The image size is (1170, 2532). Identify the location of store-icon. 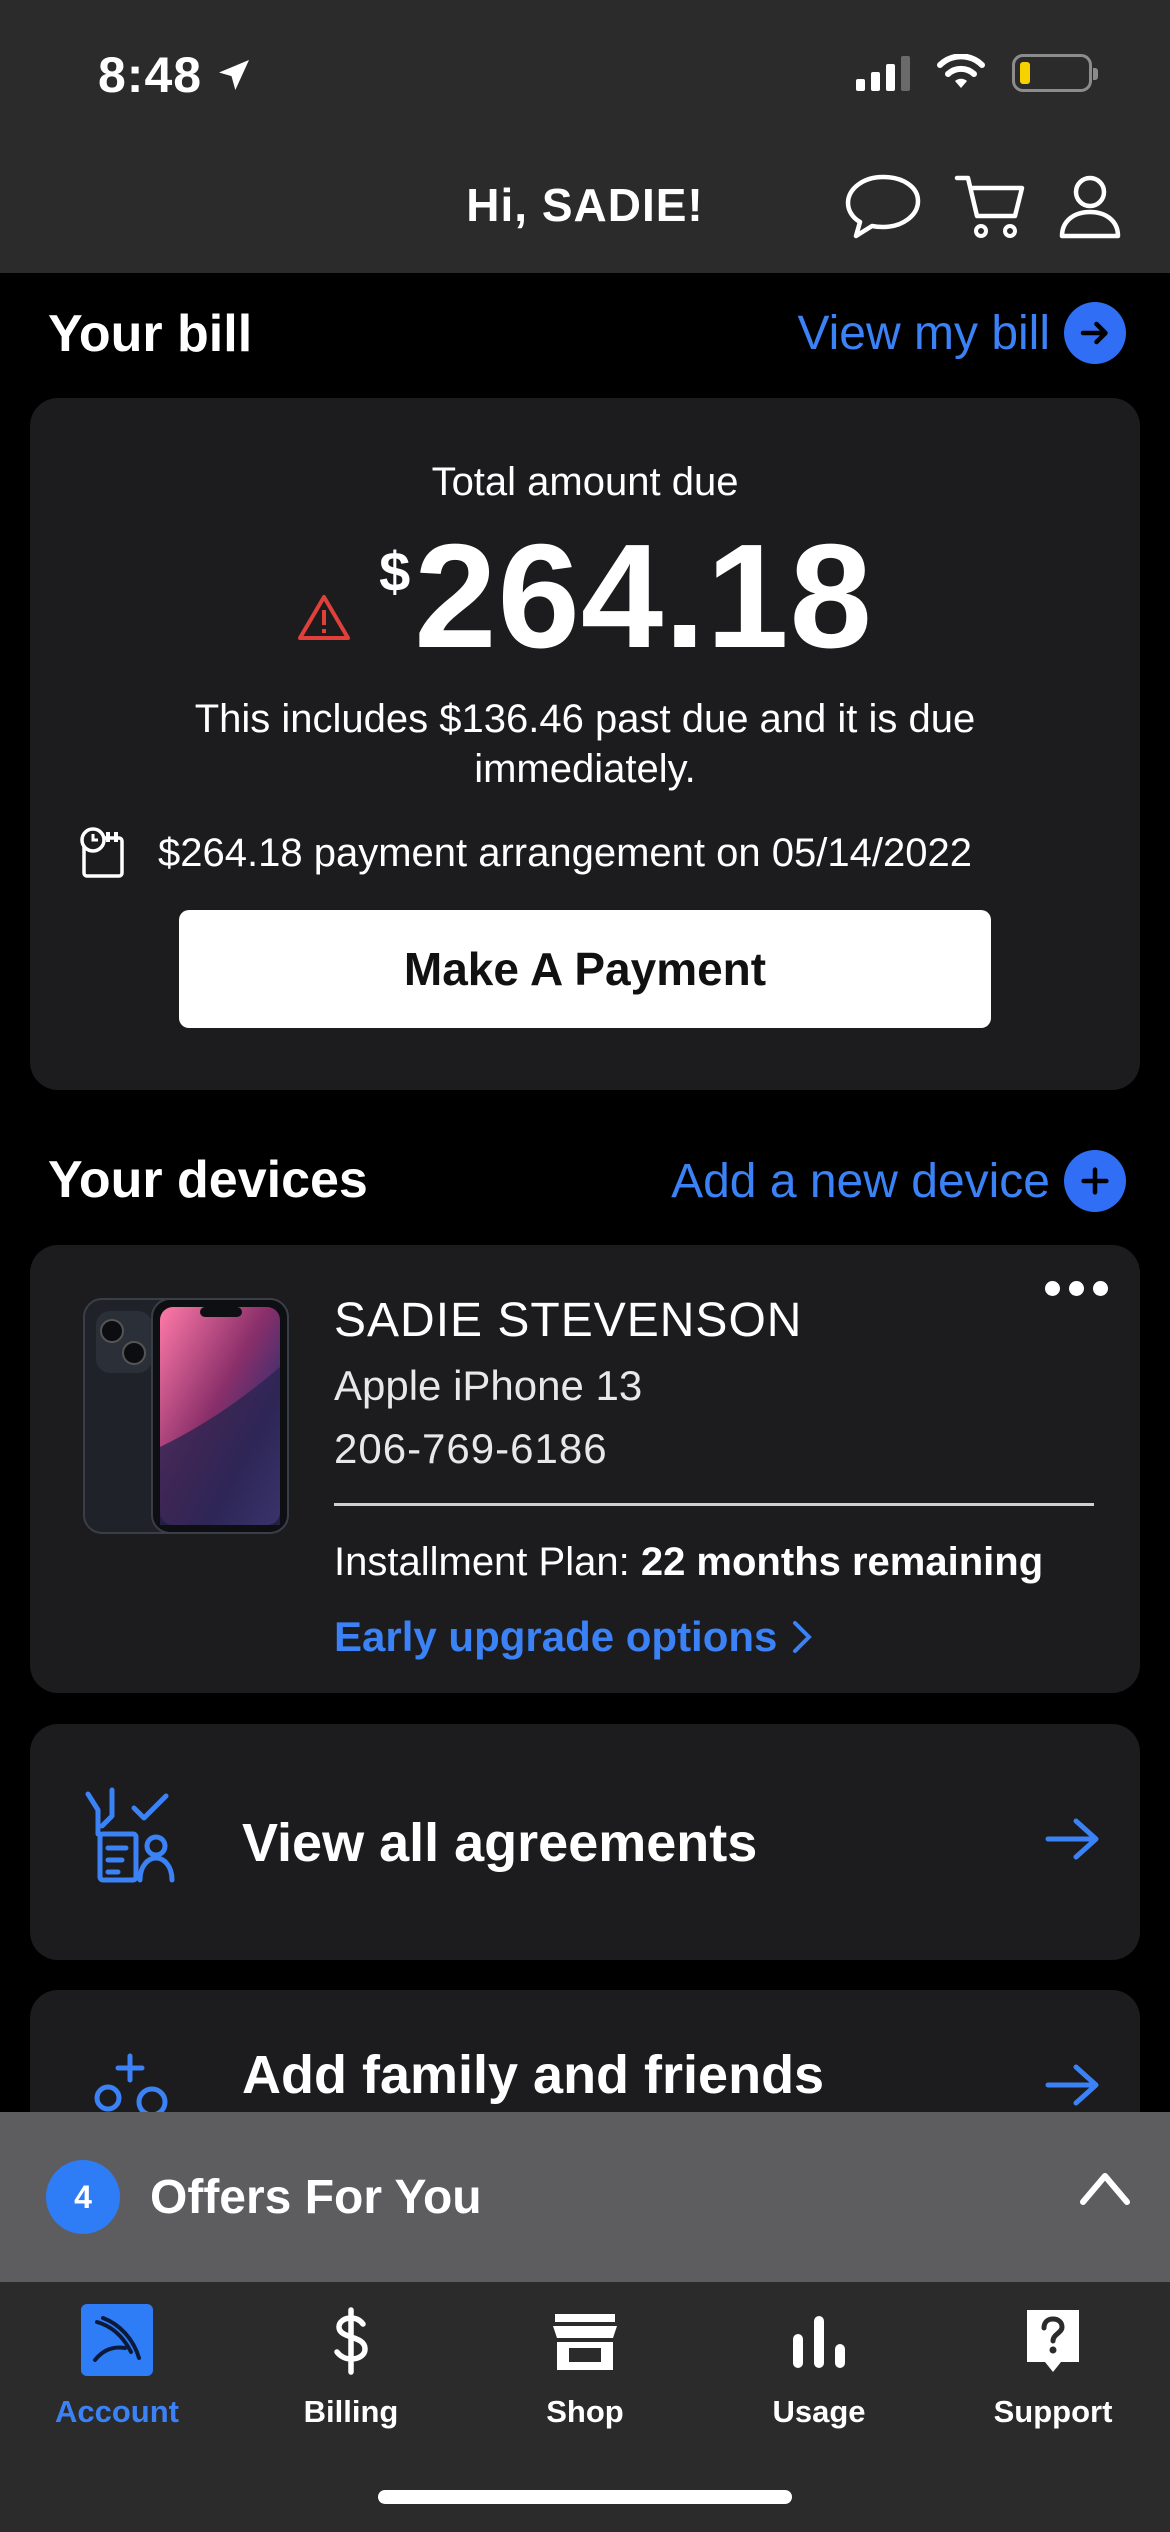
(585, 2342).